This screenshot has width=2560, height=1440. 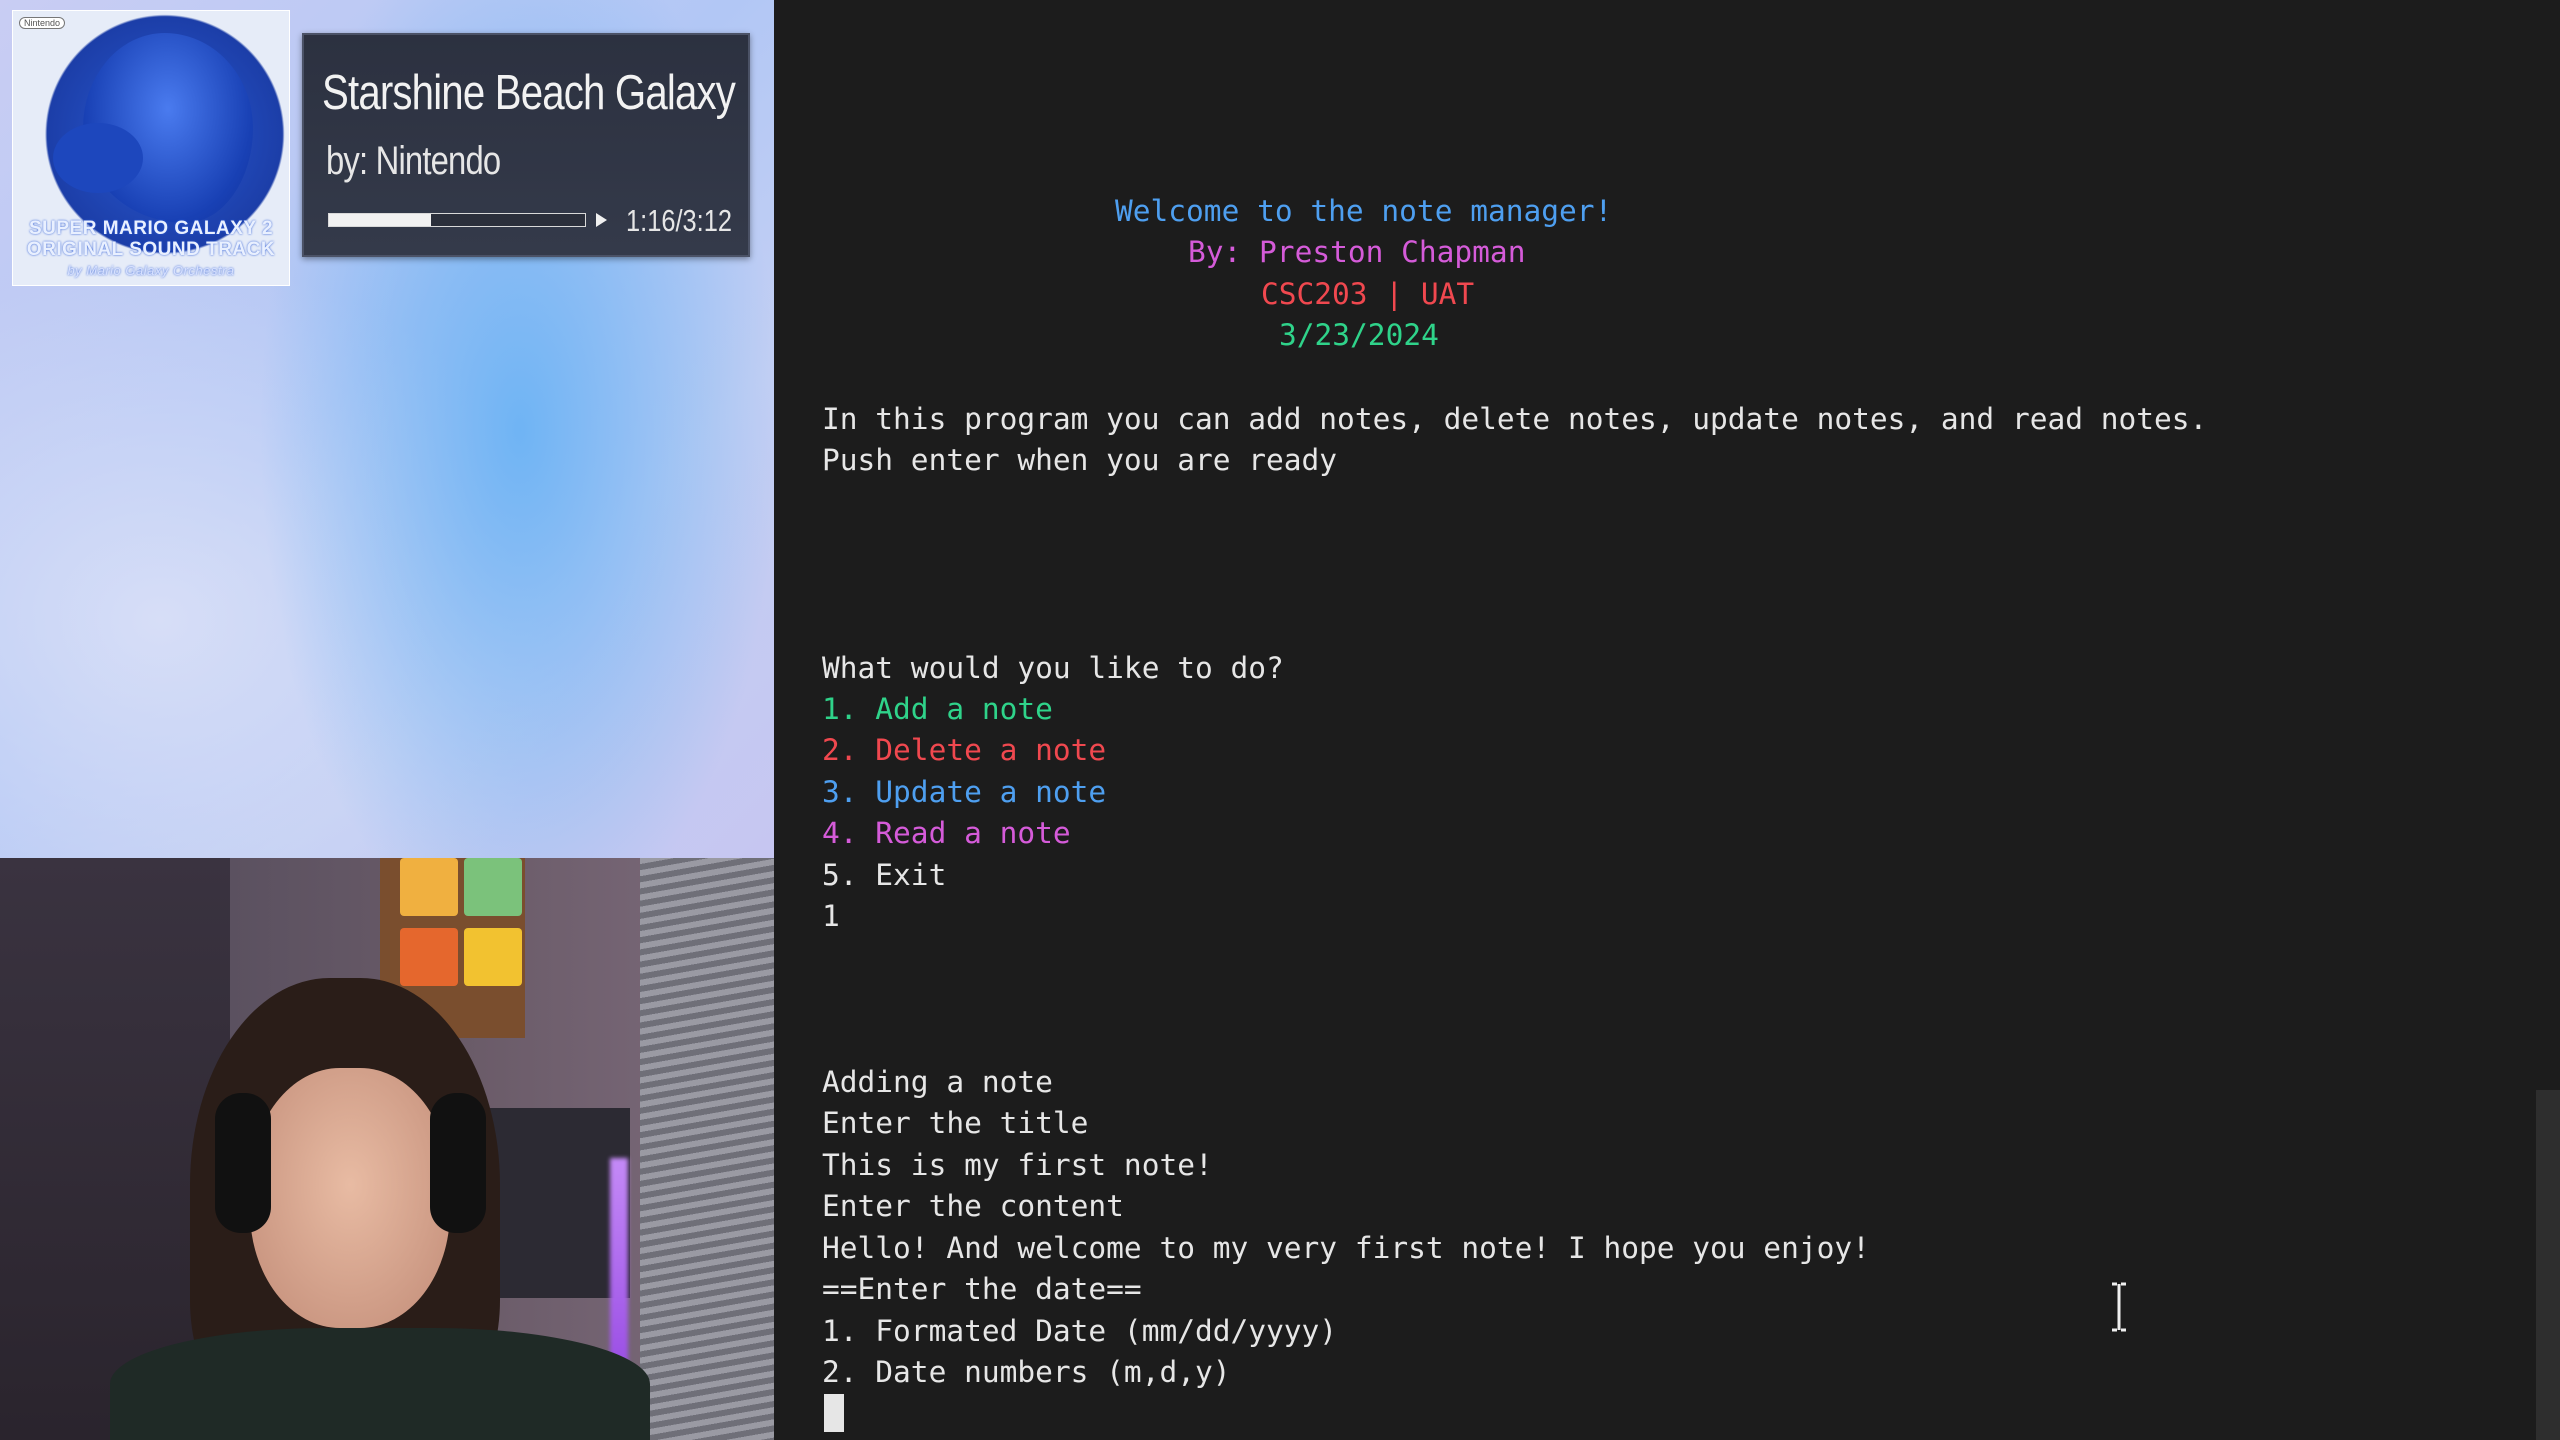 What do you see at coordinates (153, 128) in the screenshot?
I see `mario-silhouette-icon` at bounding box center [153, 128].